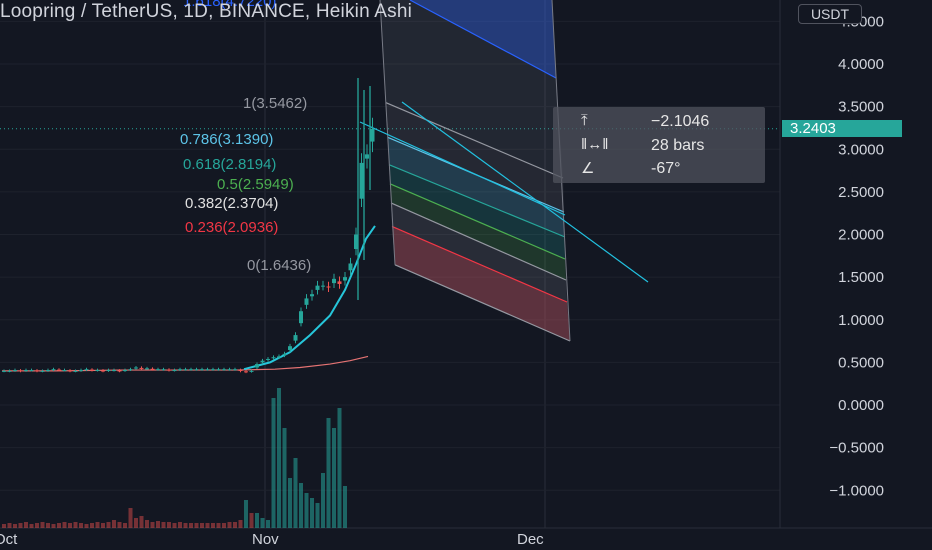  Describe the element at coordinates (530, 539) in the screenshot. I see `time-axis-label: Dec` at that location.